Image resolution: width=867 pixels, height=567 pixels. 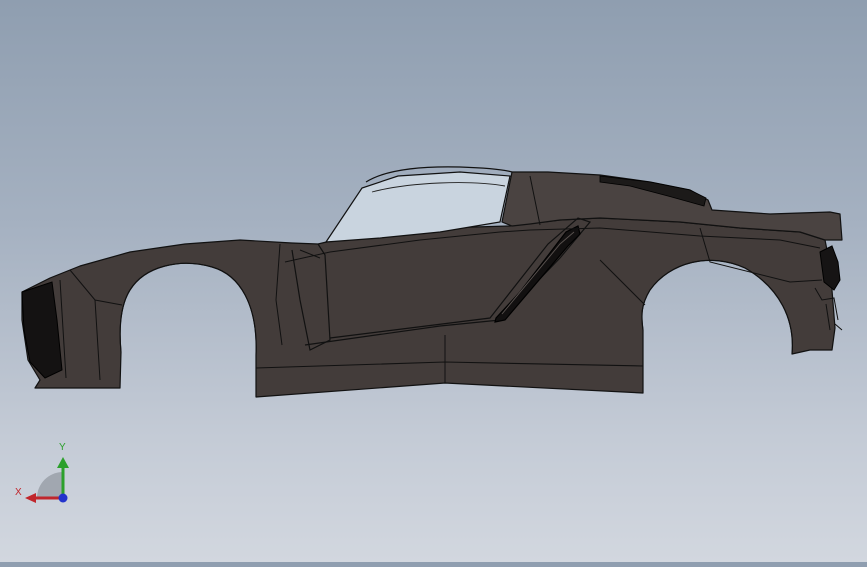 What do you see at coordinates (63, 498) in the screenshot?
I see `z-axis-dot` at bounding box center [63, 498].